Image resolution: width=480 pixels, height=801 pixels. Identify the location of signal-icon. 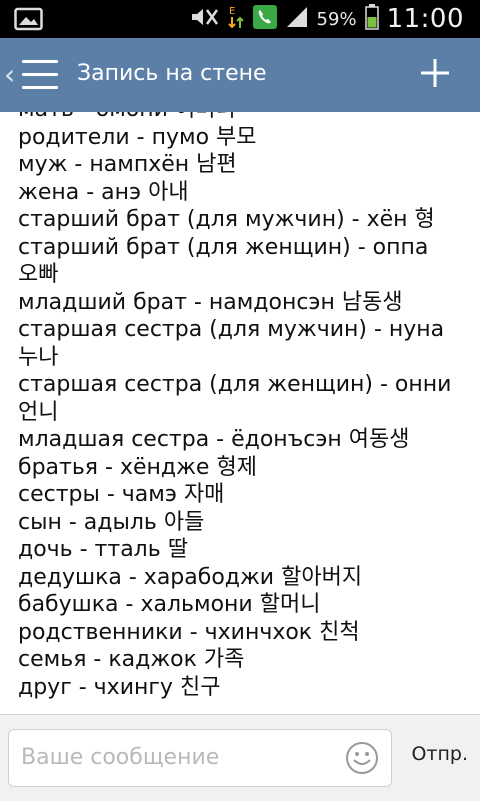
(297, 19).